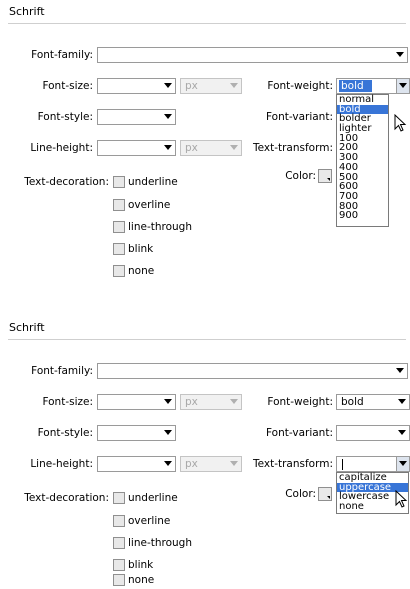 This screenshot has height=589, width=410. What do you see at coordinates (373, 433) in the screenshot?
I see `font-variant-select` at bounding box center [373, 433].